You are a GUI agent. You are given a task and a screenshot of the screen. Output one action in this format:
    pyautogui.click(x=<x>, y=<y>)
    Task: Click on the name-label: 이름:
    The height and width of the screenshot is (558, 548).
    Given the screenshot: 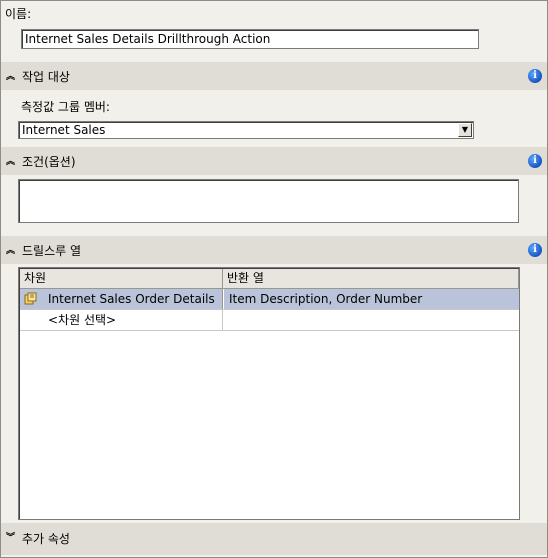 What is the action you would take?
    pyautogui.click(x=18, y=14)
    